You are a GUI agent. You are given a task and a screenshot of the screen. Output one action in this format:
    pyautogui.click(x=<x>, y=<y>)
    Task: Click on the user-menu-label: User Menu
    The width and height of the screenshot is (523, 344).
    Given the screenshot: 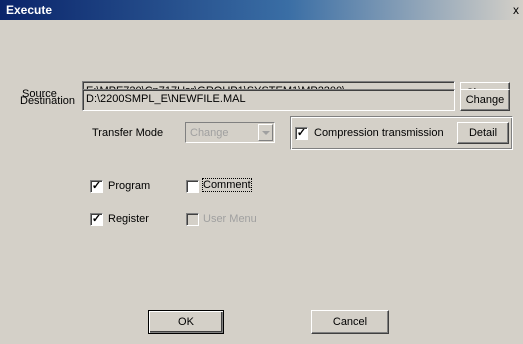 What is the action you would take?
    pyautogui.click(x=230, y=219)
    